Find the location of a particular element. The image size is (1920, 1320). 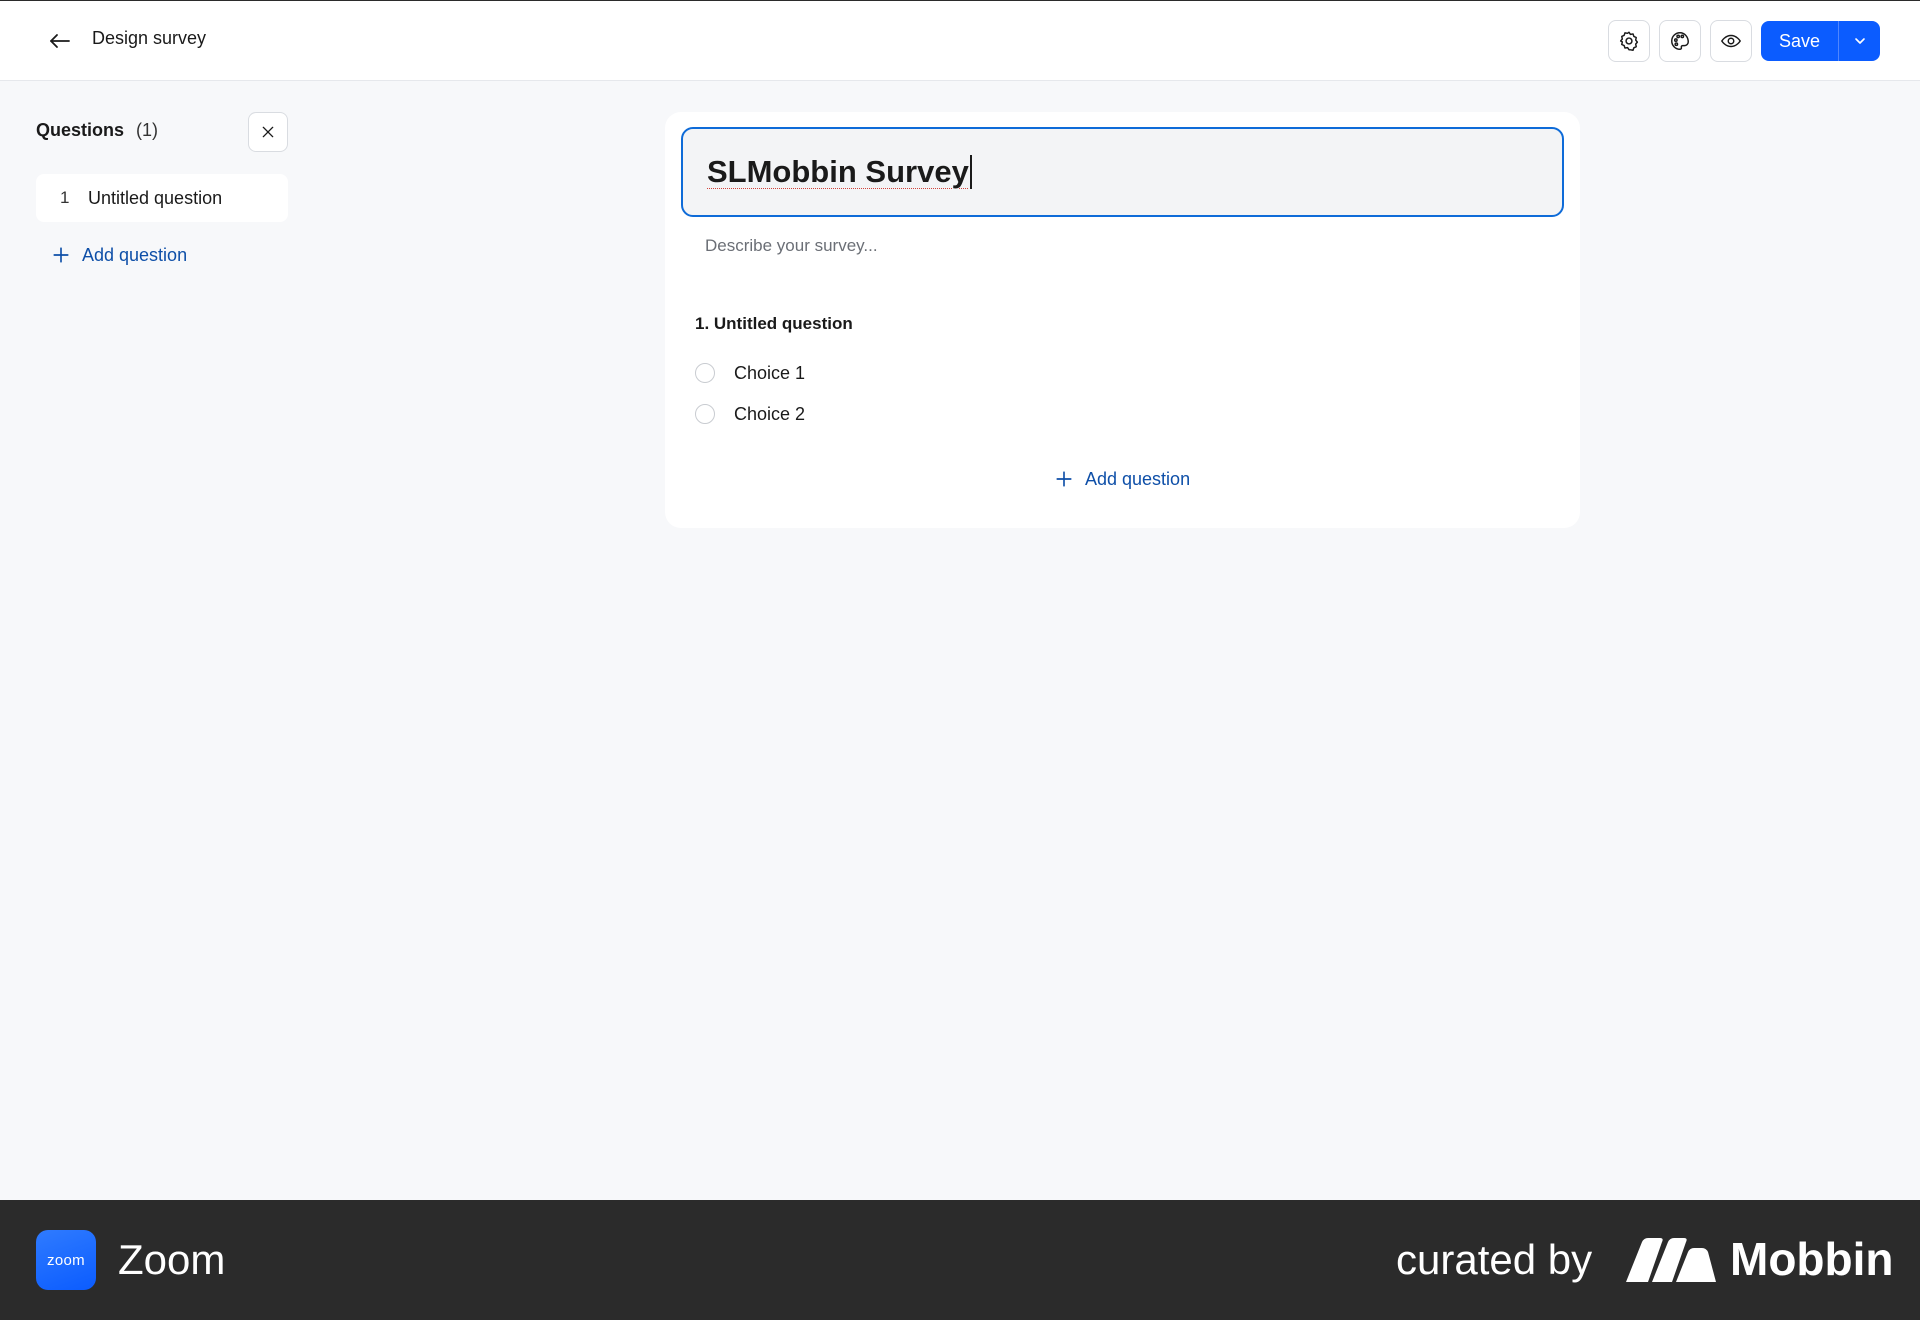

gear-icon is located at coordinates (1629, 41).